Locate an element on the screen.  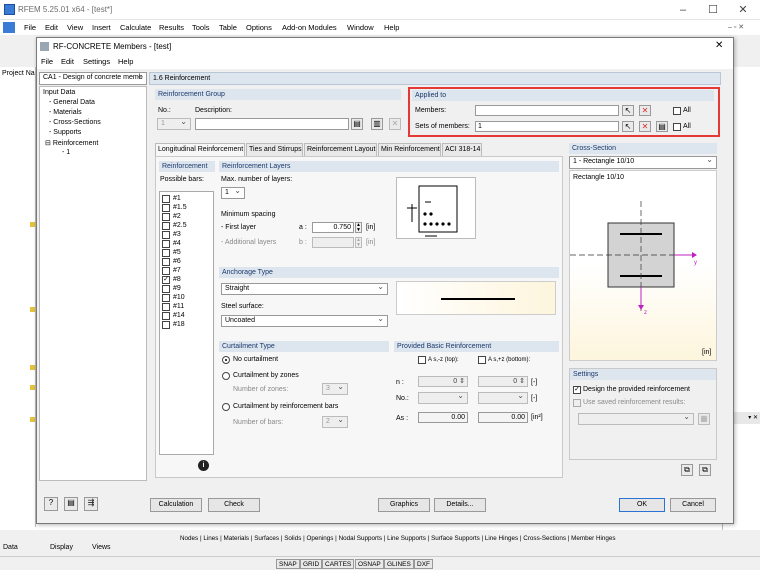
cross-section-select: 1 - Rectangle 10/10 is located at coordinates (643, 162).